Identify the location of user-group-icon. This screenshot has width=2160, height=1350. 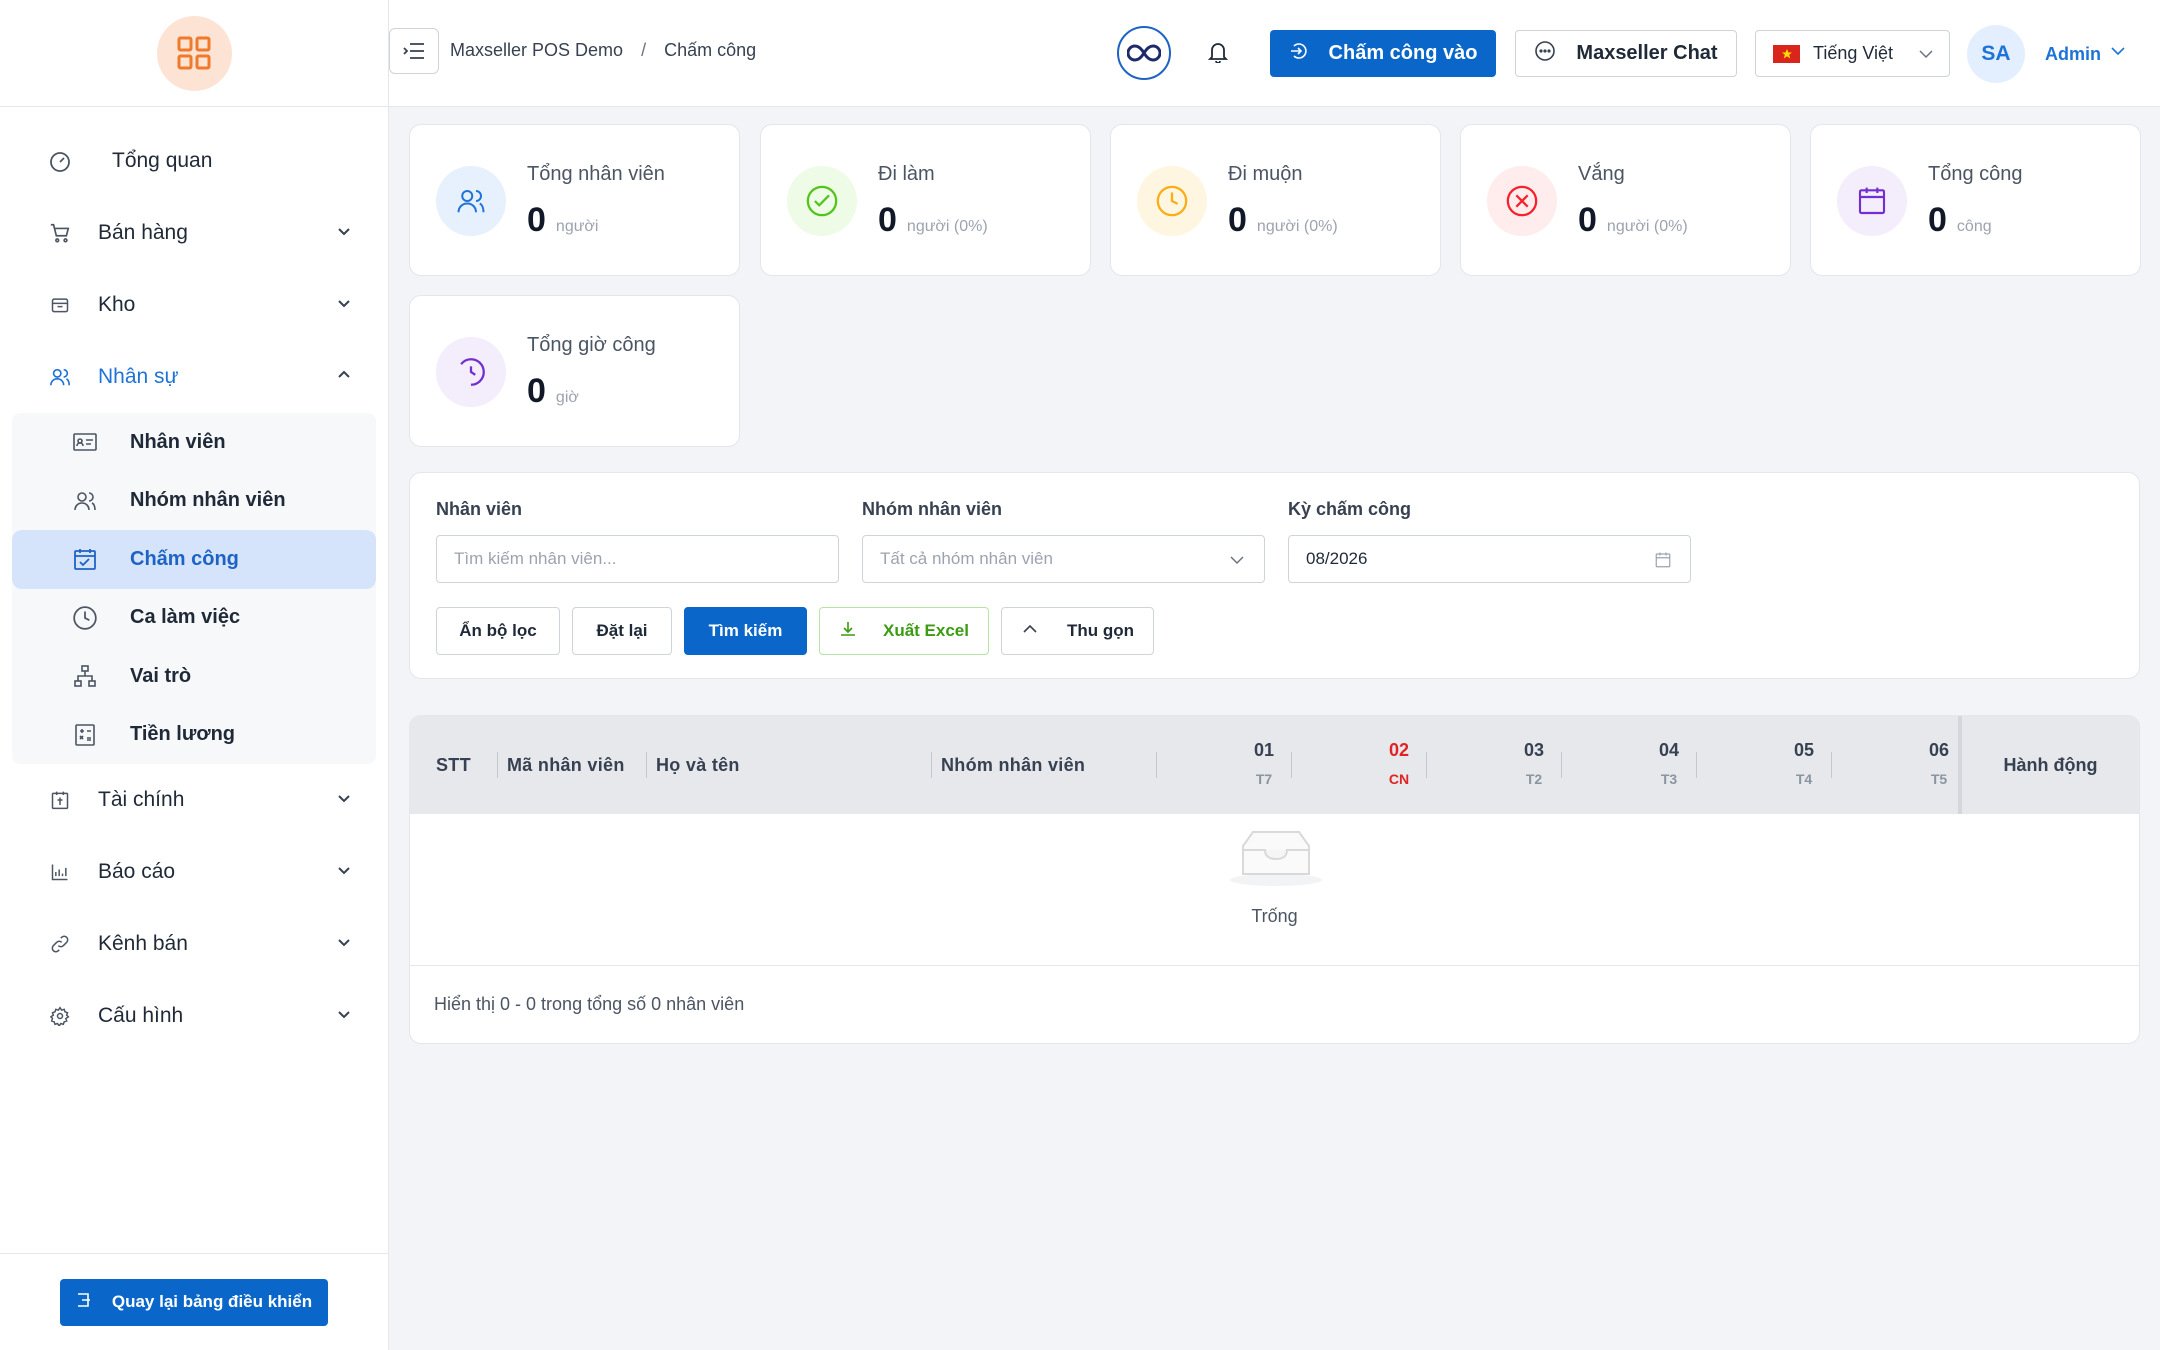
(85, 501).